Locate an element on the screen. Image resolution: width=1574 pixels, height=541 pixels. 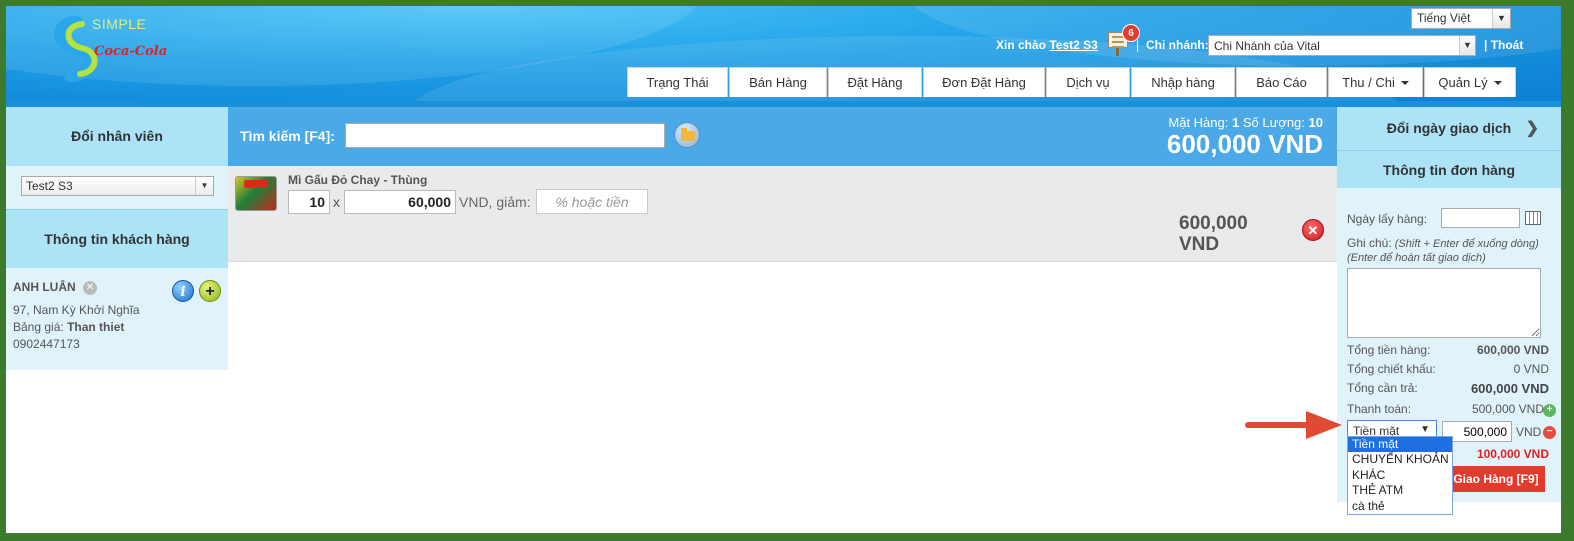
staff-select: Test2 S3 ▼ is located at coordinates (117, 186).